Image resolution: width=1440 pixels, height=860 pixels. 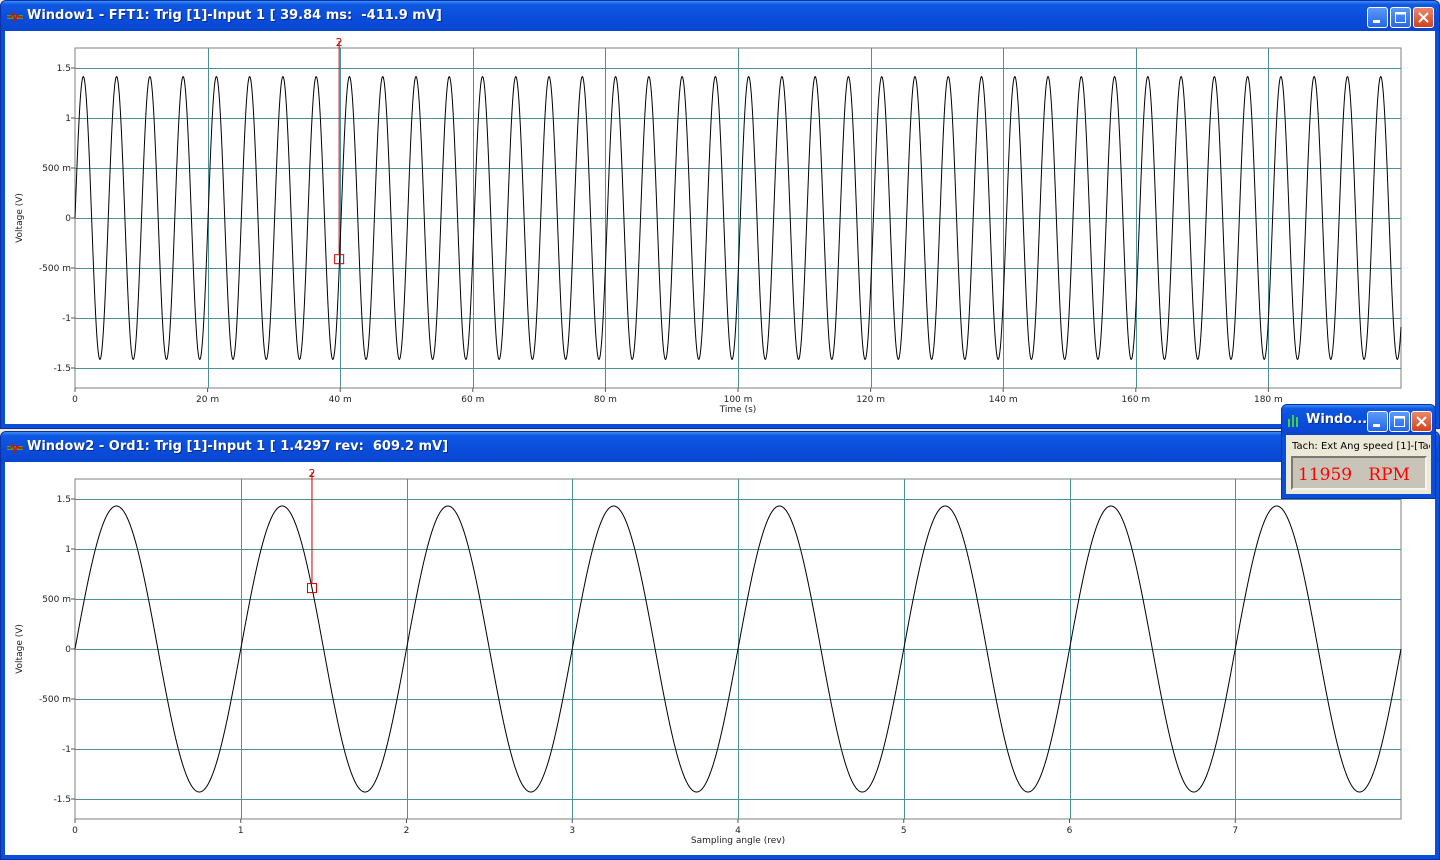 I want to click on w1-ytick-label: -500 m, so click(x=55, y=269).